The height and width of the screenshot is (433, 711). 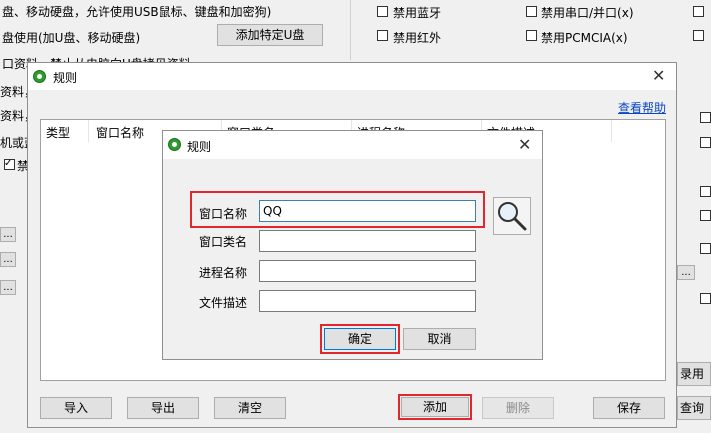 What do you see at coordinates (137, 12) in the screenshot?
I see `usb-option-text: 盘、移动硬盘，允许使用USB鼠标、键盘和加密狗)` at bounding box center [137, 12].